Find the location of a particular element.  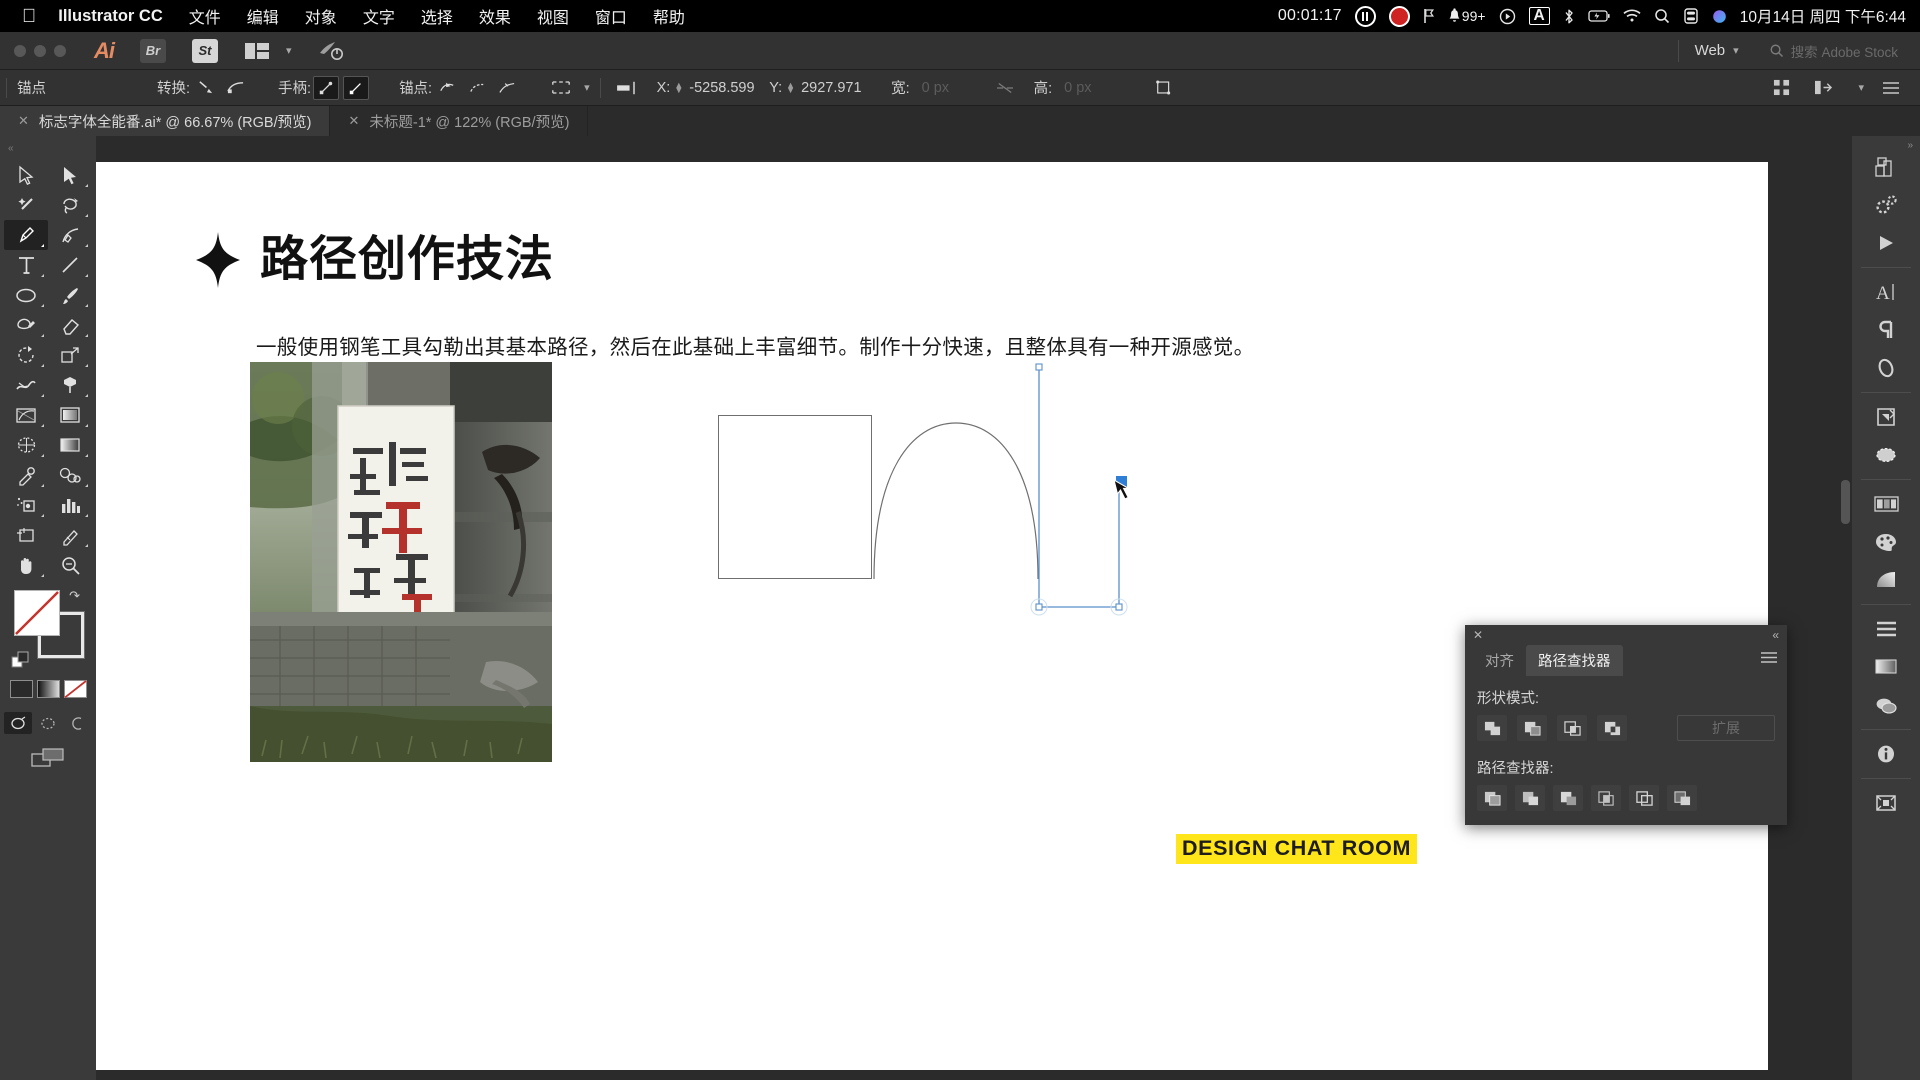

document-tab-2: ✕ 未标题-1* @ 122% (RGB/预览) is located at coordinates (459, 121).